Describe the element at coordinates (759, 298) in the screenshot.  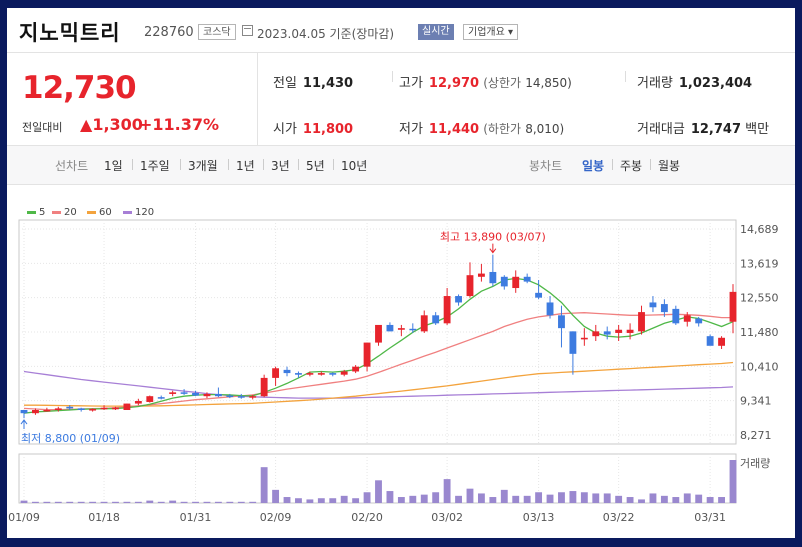
I see `y-tick-label: 12,550` at that location.